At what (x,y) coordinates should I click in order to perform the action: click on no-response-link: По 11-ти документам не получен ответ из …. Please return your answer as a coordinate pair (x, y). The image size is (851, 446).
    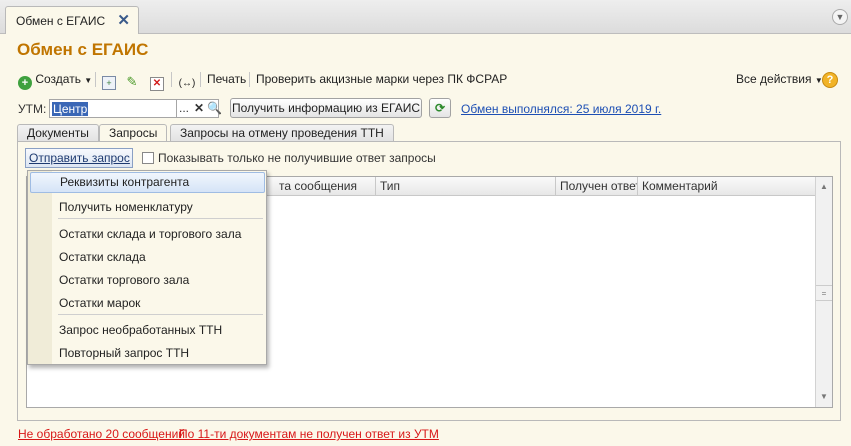
    Looking at the image, I should click on (309, 434).